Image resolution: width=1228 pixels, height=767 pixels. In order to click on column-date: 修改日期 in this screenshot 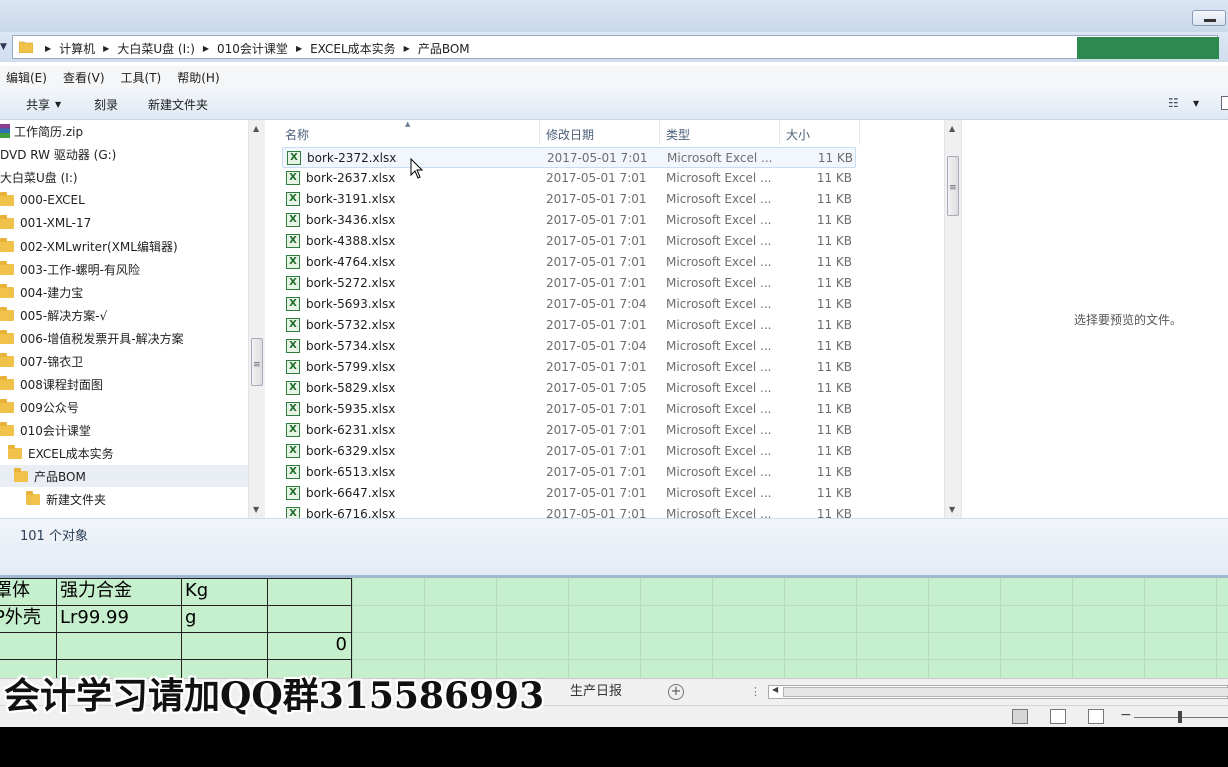, I will do `click(570, 134)`.